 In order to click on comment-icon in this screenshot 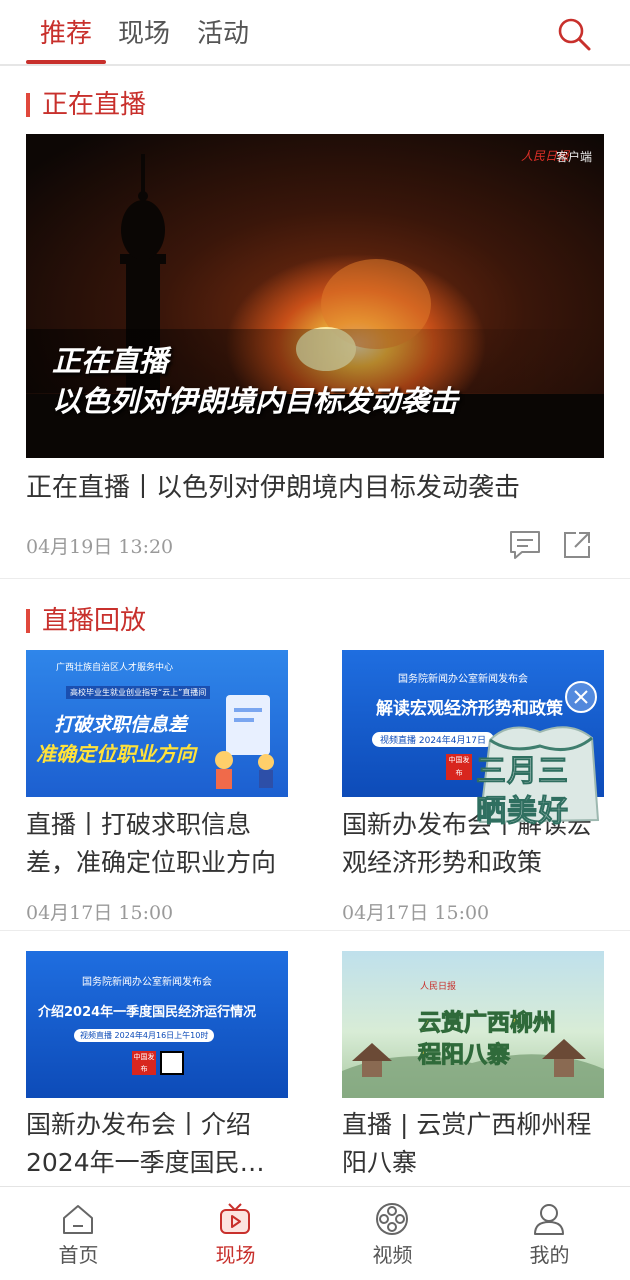, I will do `click(525, 545)`.